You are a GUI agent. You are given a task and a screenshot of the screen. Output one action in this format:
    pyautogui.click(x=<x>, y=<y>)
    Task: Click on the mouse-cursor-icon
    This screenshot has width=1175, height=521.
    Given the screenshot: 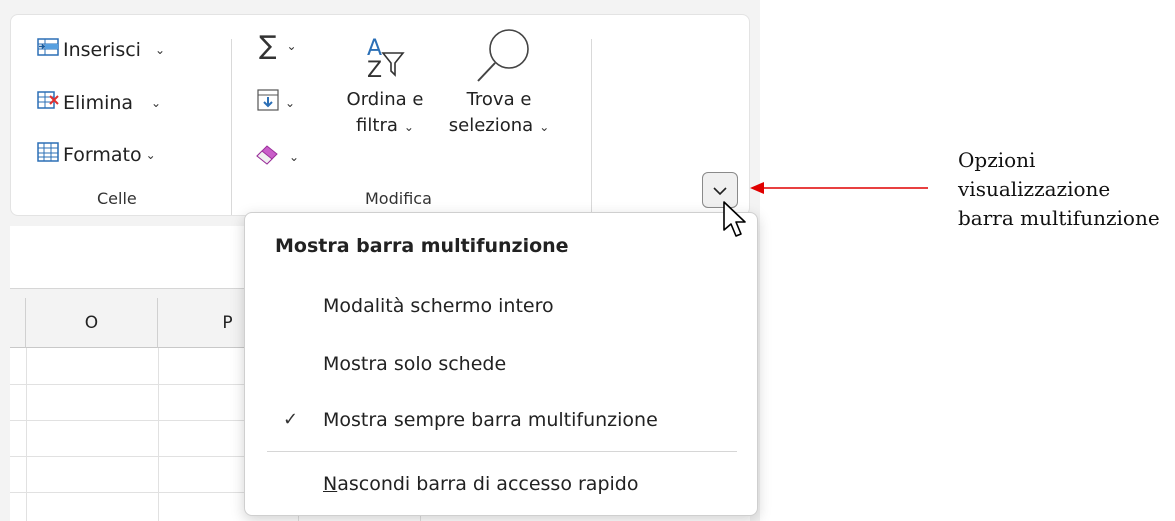 What is the action you would take?
    pyautogui.click(x=735, y=222)
    